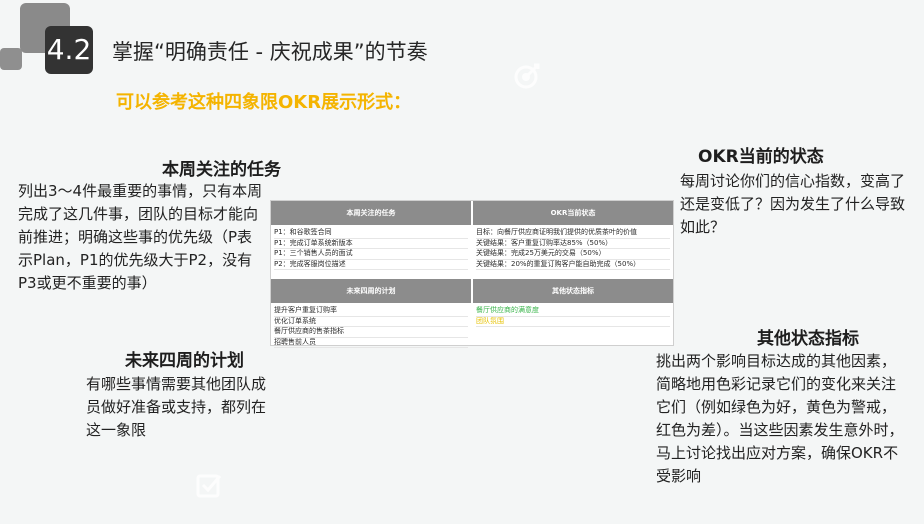 The width and height of the screenshot is (924, 524). I want to click on table-row: P1：三个销售人员的面试, so click(371, 254).